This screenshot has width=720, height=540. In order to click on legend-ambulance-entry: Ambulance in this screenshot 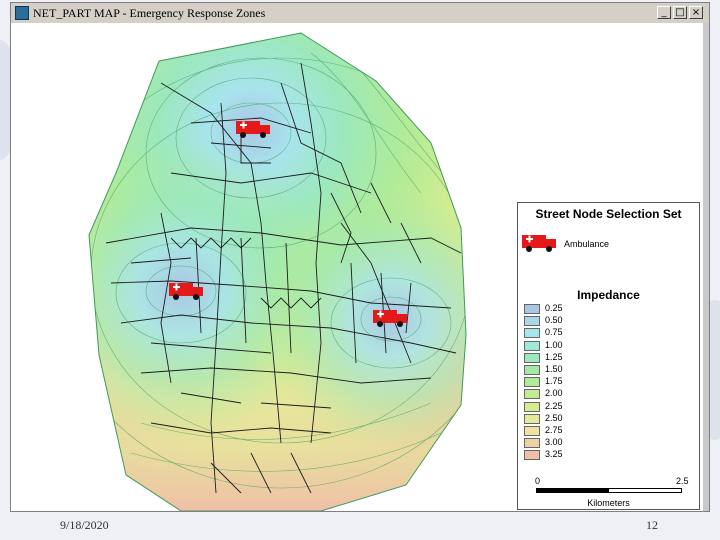, I will do `click(565, 243)`.